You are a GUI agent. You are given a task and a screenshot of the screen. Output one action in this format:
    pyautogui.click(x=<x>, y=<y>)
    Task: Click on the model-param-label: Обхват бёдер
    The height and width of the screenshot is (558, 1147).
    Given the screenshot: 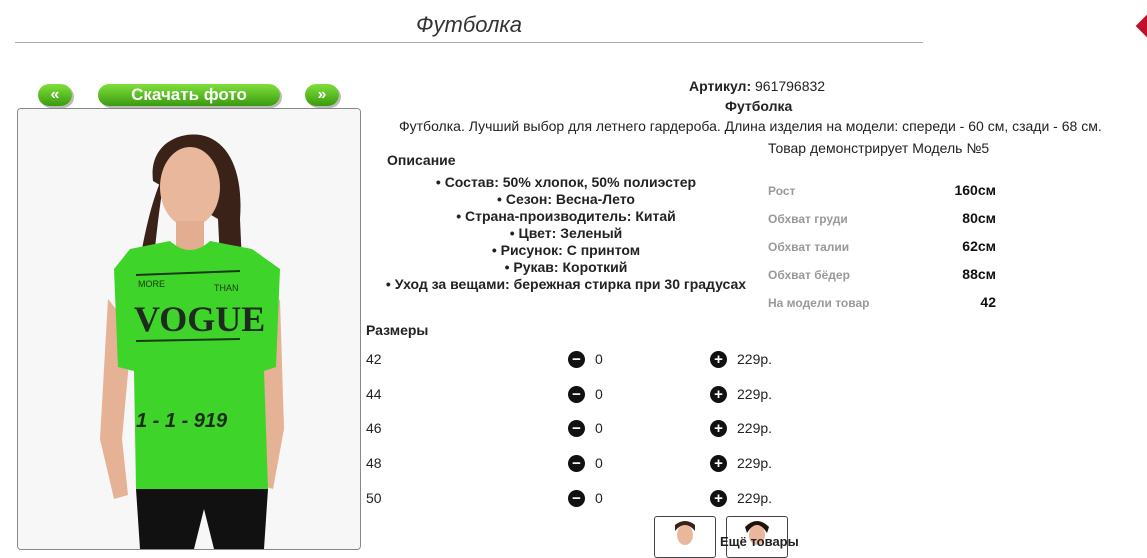 What is the action you would take?
    pyautogui.click(x=809, y=275)
    